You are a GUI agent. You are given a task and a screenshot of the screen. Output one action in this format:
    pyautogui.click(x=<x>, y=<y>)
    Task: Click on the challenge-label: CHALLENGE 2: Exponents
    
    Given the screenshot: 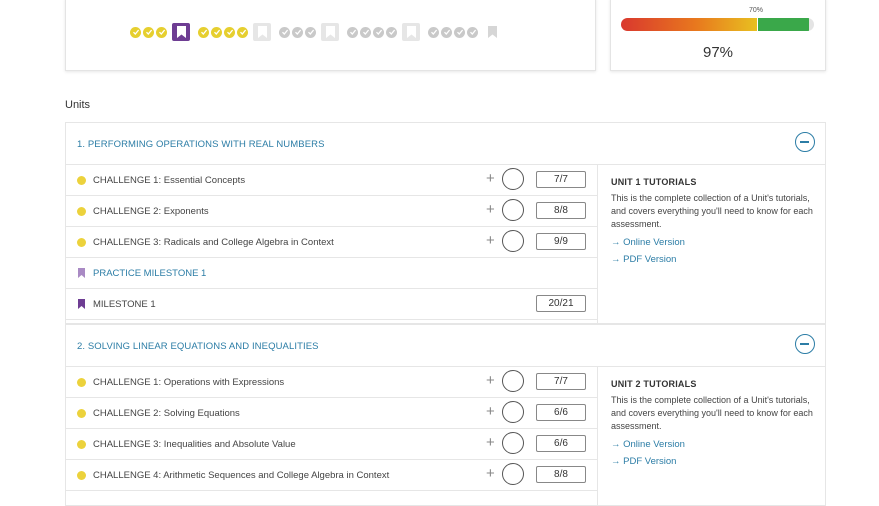 What is the action you would take?
    pyautogui.click(x=151, y=211)
    